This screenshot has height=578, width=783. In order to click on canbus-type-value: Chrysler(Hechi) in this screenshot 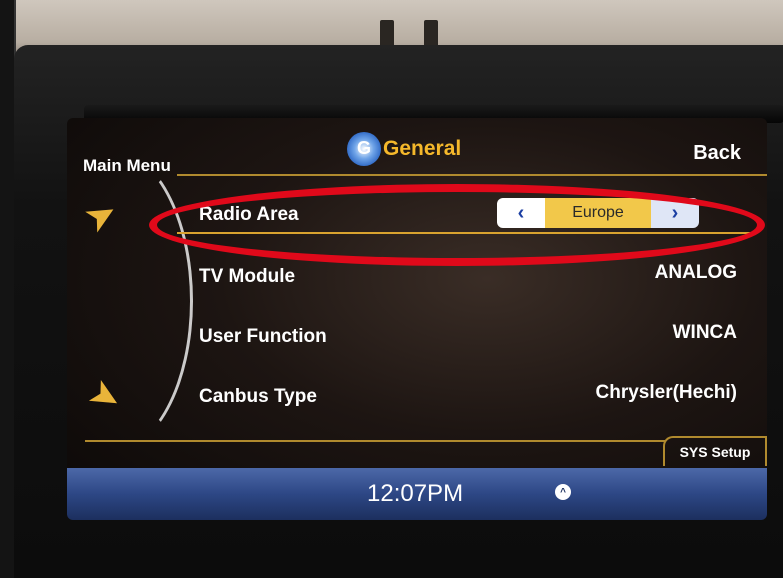, I will do `click(667, 393)`.